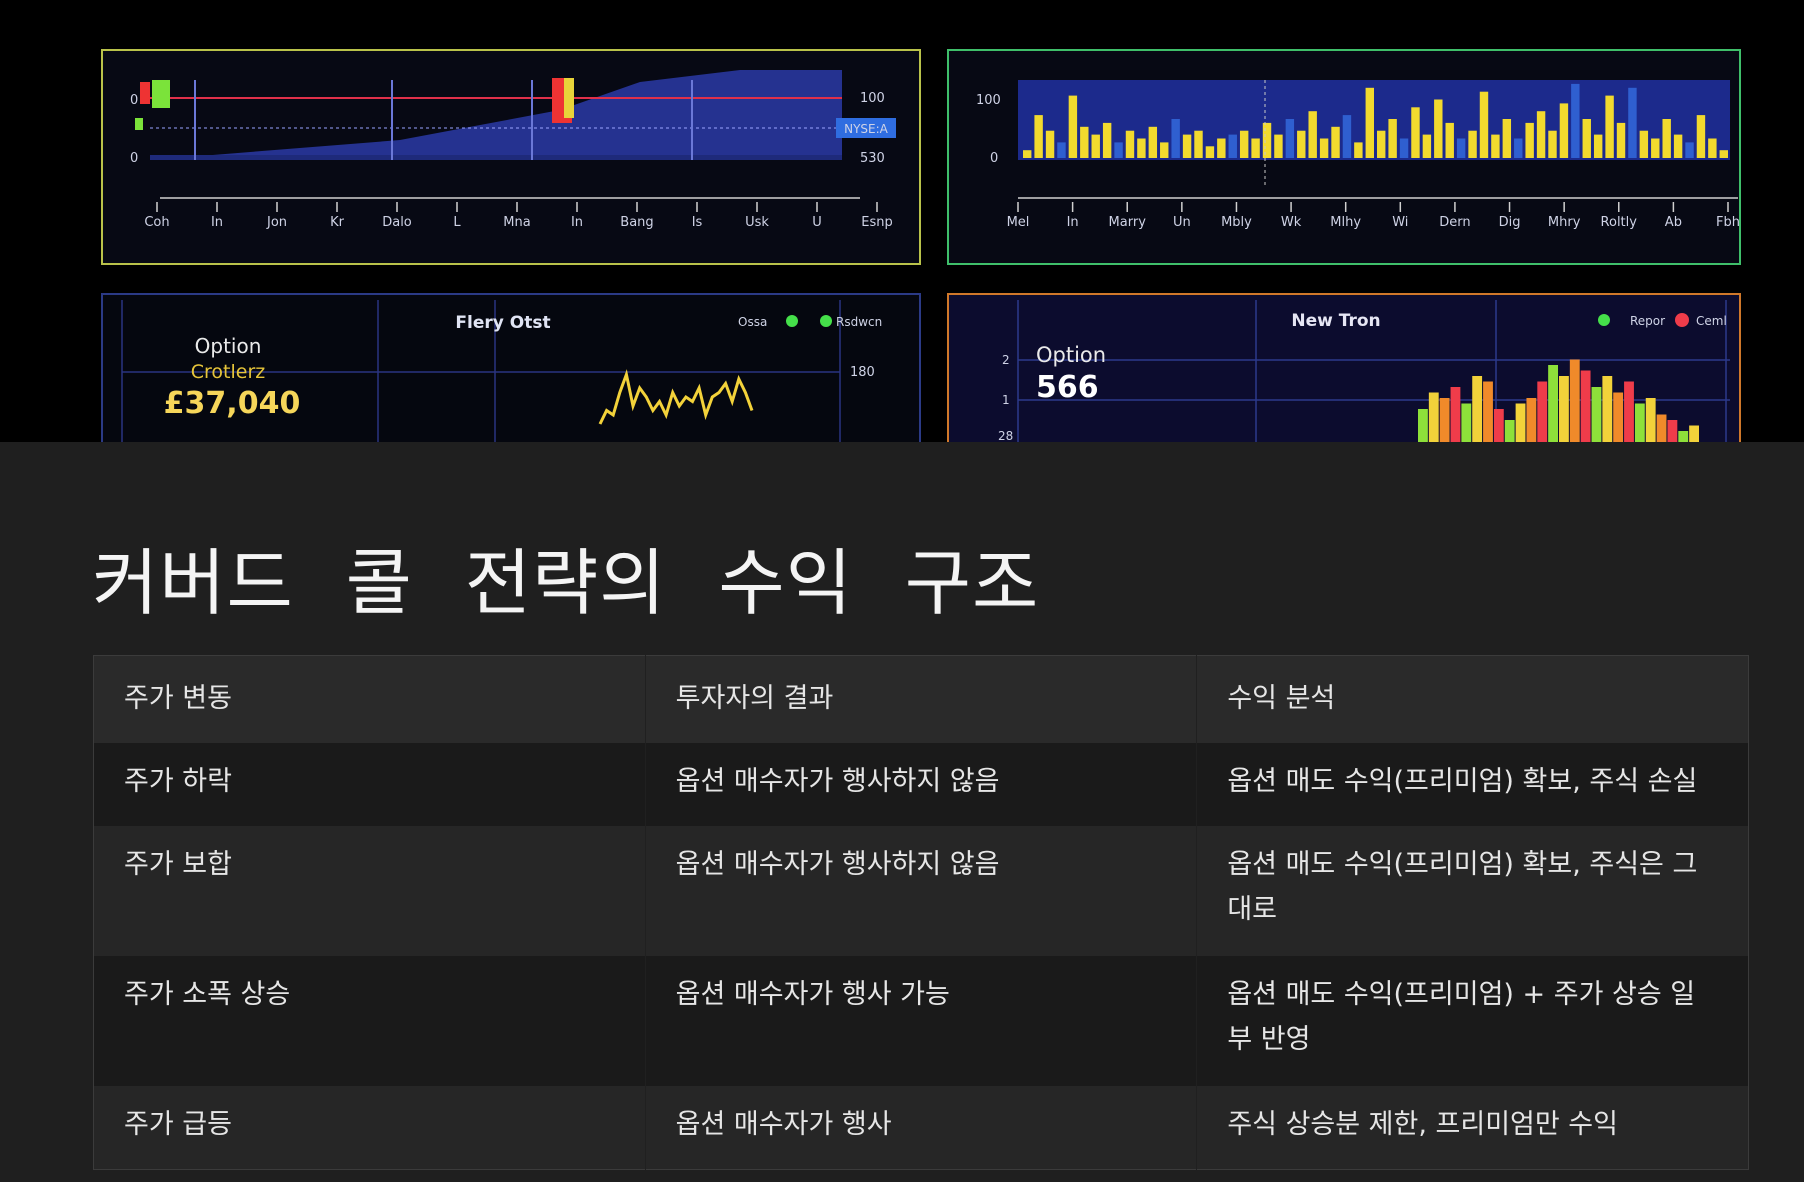 The width and height of the screenshot is (1804, 1182). Describe the element at coordinates (276, 222) in the screenshot. I see `x-tick-label: Jon` at that location.